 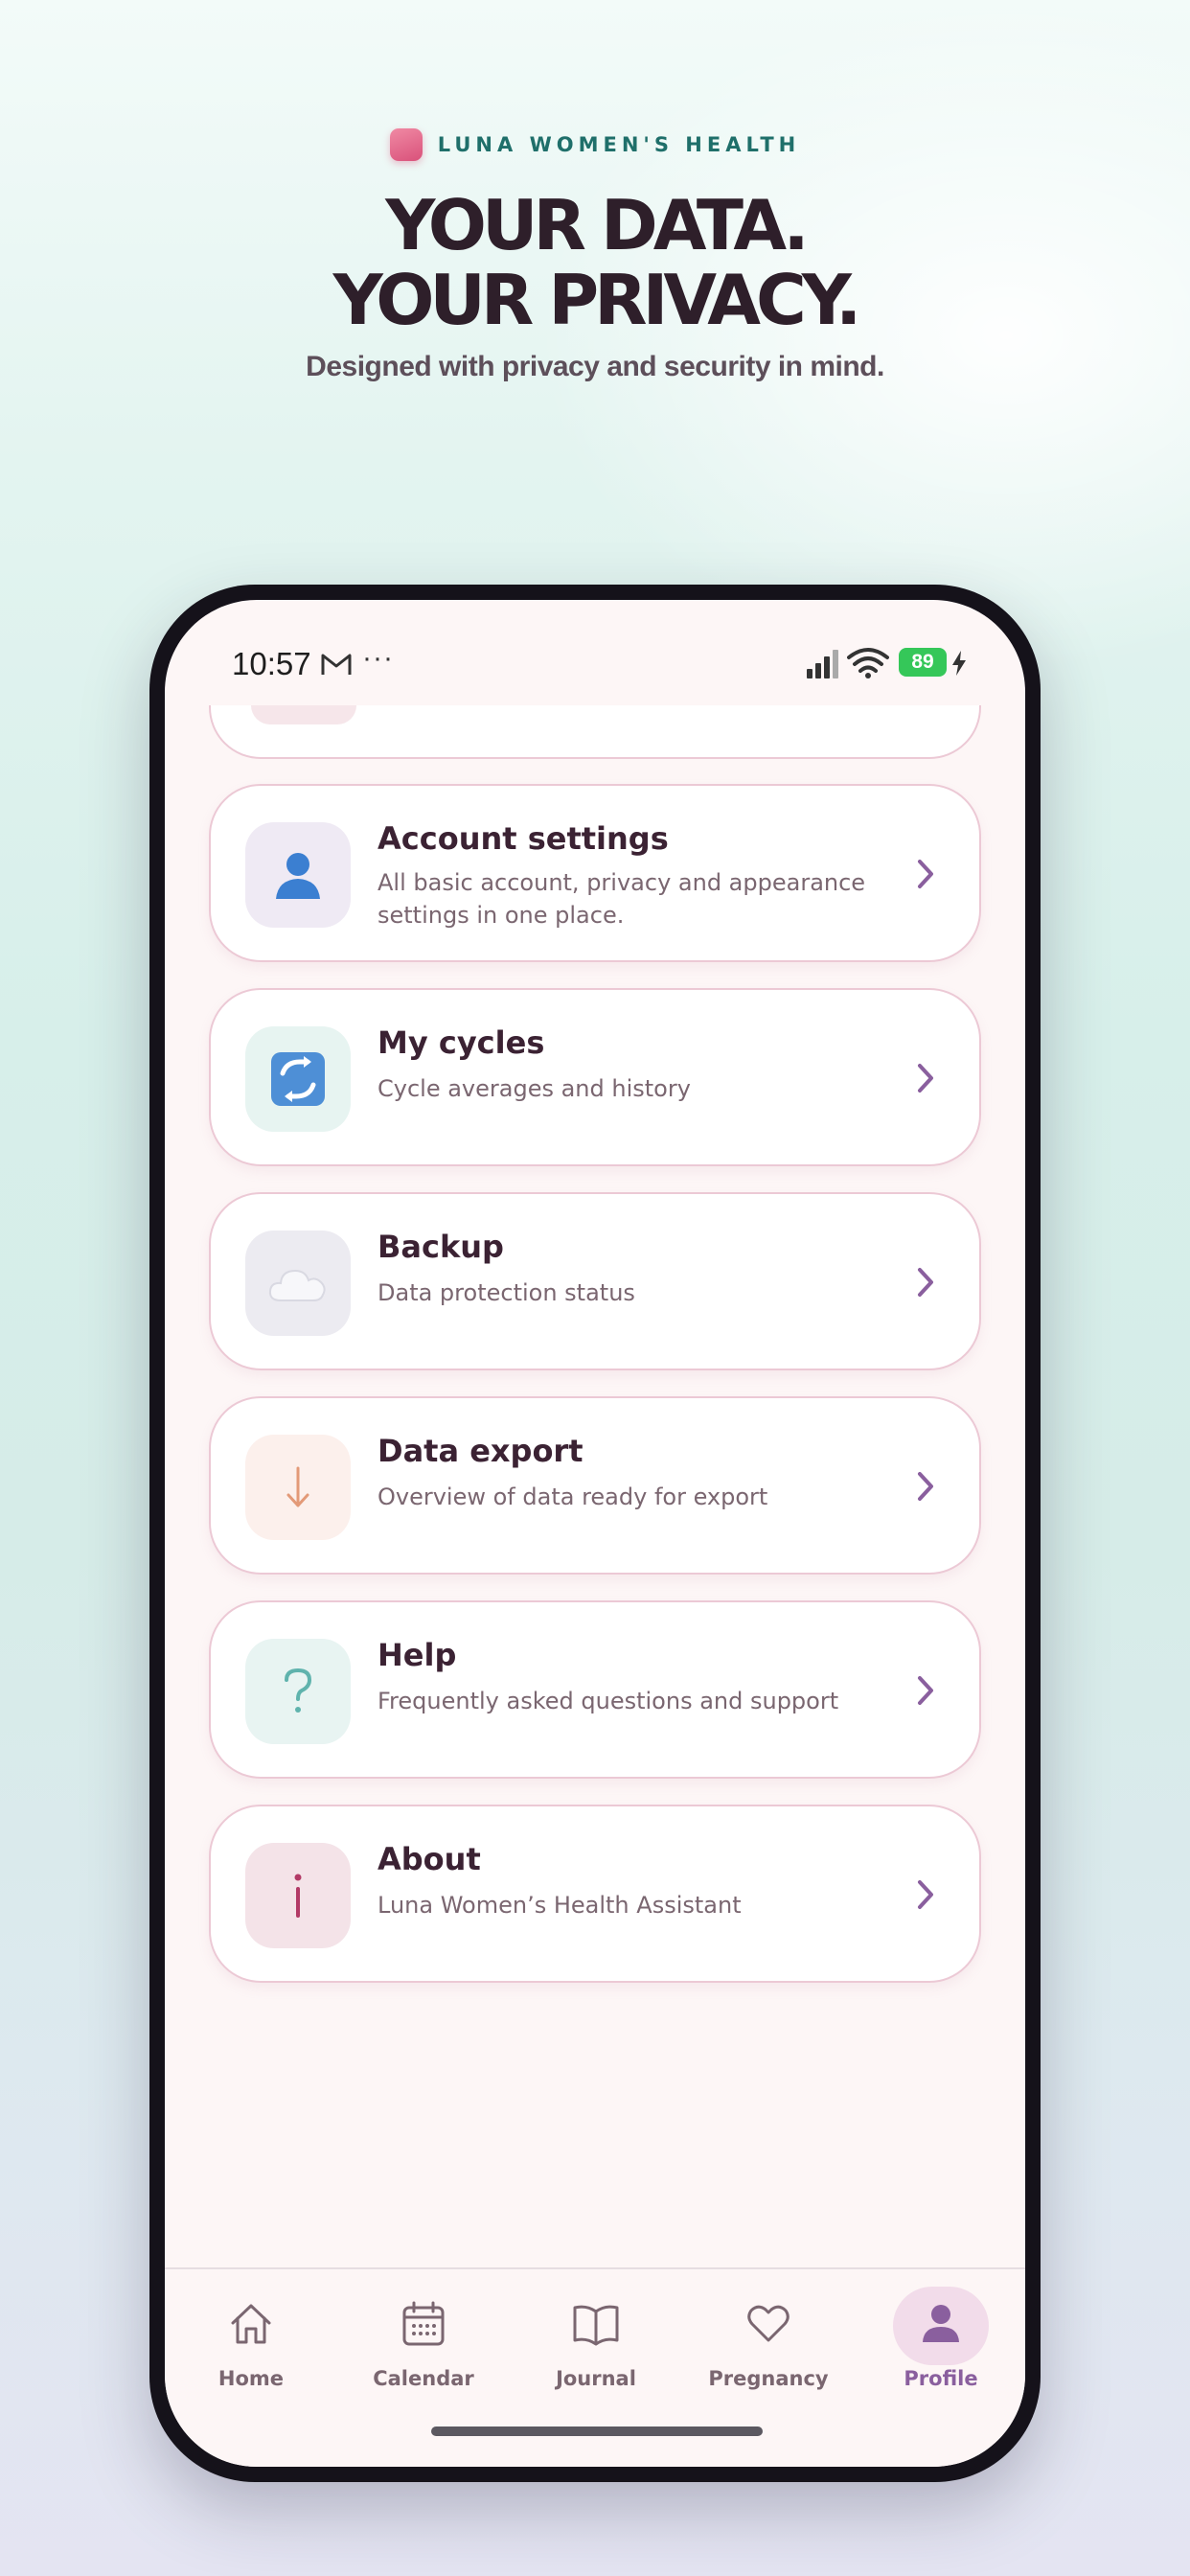 I want to click on menu-item-subtitle: Luna Women’s Health Assistant, so click(x=560, y=1905).